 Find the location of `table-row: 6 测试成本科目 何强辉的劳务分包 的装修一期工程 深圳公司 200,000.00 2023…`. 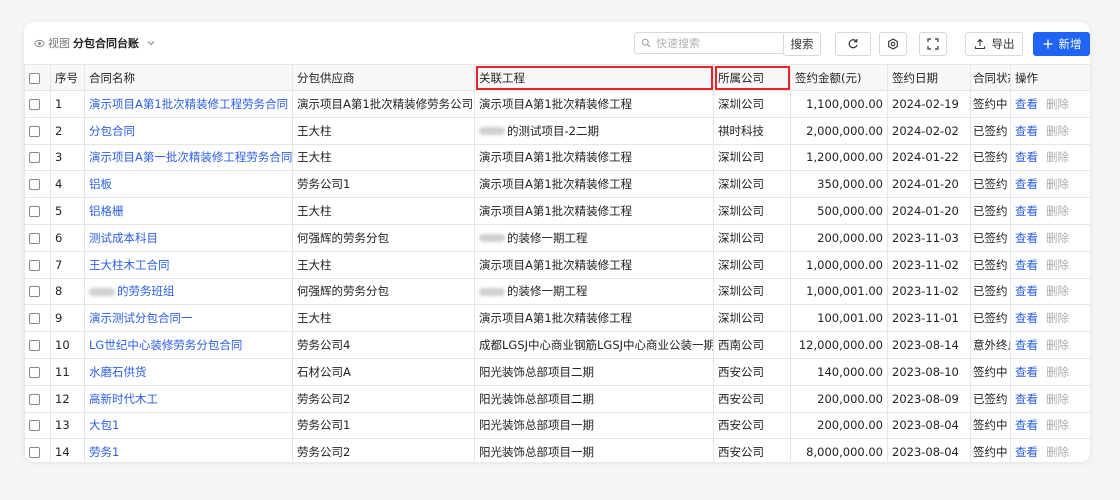

table-row: 6 测试成本科目 何强辉的劳务分包 的装修一期工程 深圳公司 200,000.00 2023… is located at coordinates (557, 237).